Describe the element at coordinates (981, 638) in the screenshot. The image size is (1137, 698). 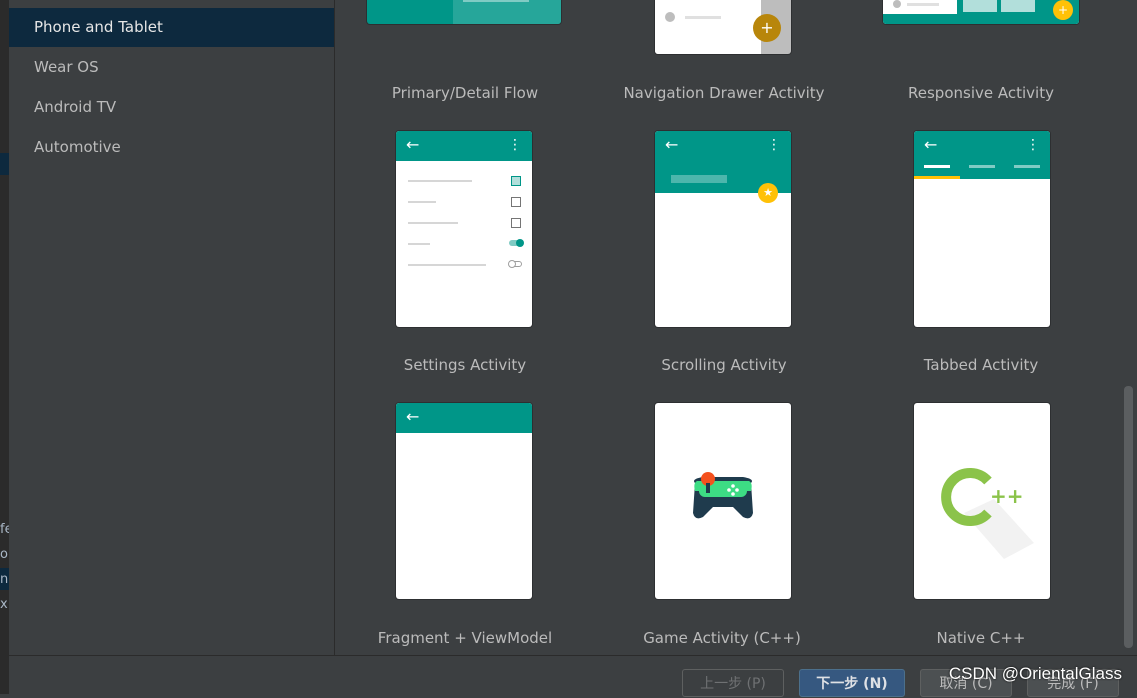
I see `template-label: Native C++` at that location.